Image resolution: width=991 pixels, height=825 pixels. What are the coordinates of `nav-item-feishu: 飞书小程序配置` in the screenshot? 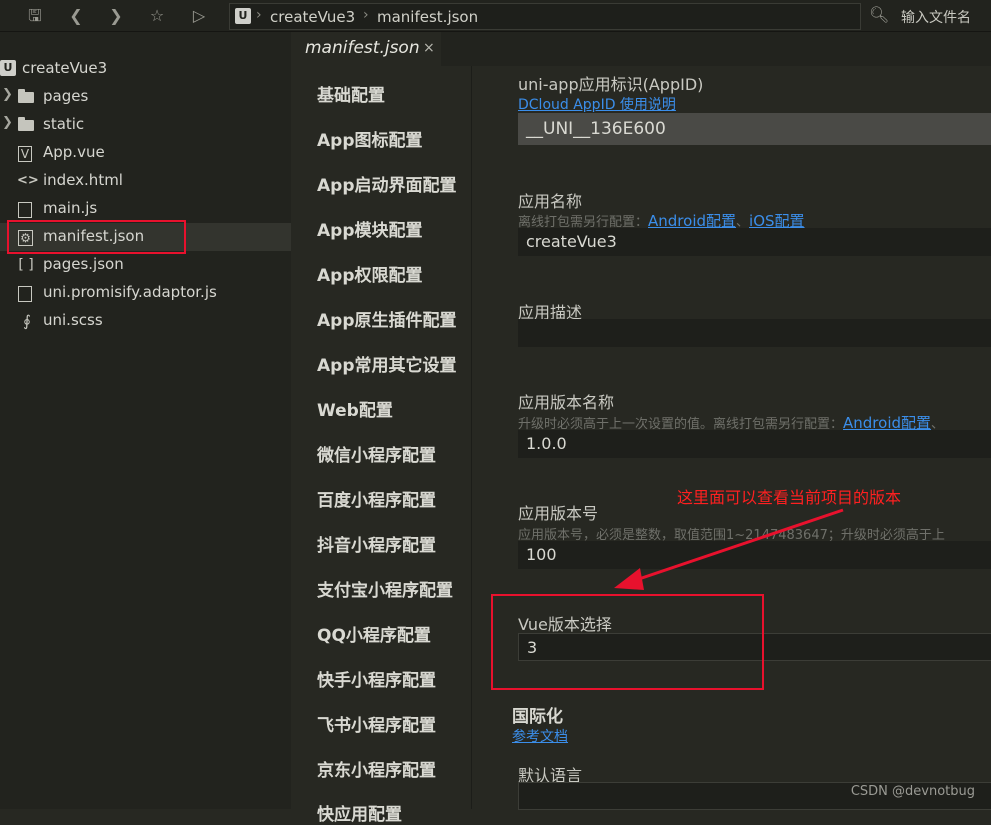 It's located at (376, 723).